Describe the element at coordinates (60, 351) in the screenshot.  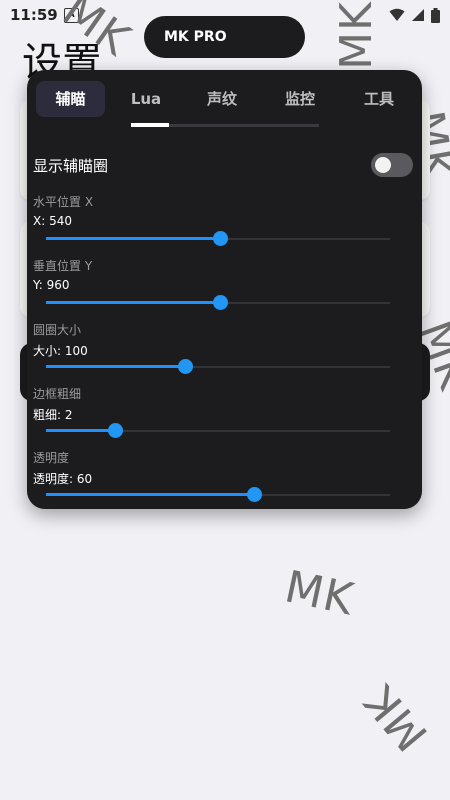
I see `slider-value: 大小: 100` at that location.